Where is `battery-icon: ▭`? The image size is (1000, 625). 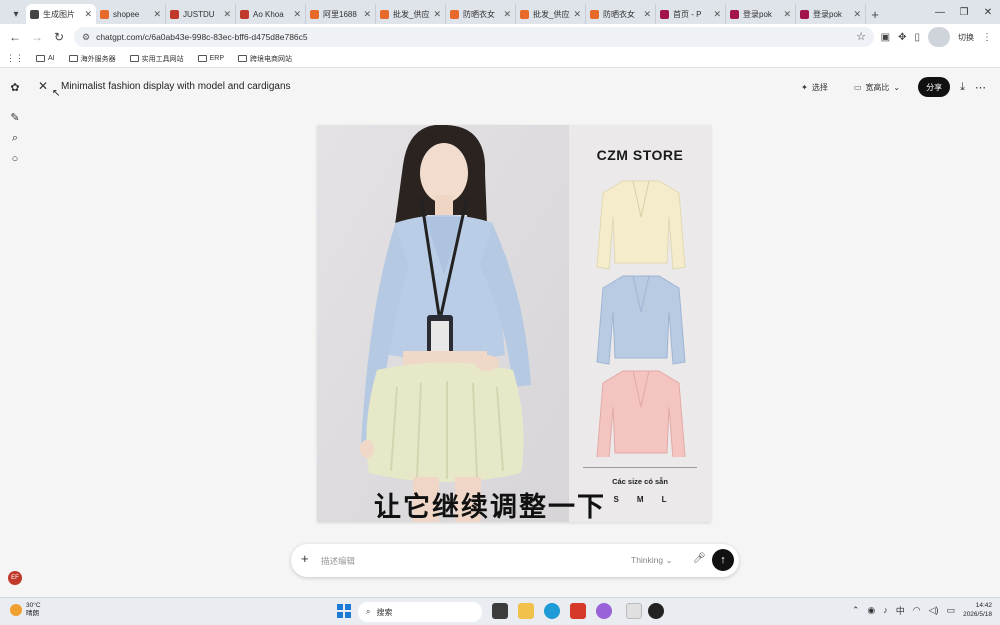
battery-icon: ▭ is located at coordinates (951, 610).